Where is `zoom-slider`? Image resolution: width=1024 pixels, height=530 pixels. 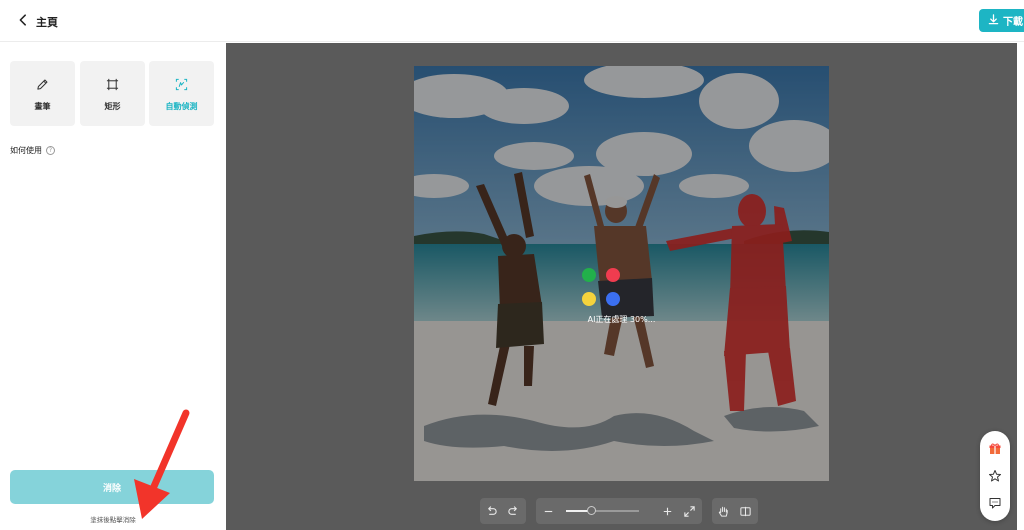 zoom-slider is located at coordinates (602, 510).